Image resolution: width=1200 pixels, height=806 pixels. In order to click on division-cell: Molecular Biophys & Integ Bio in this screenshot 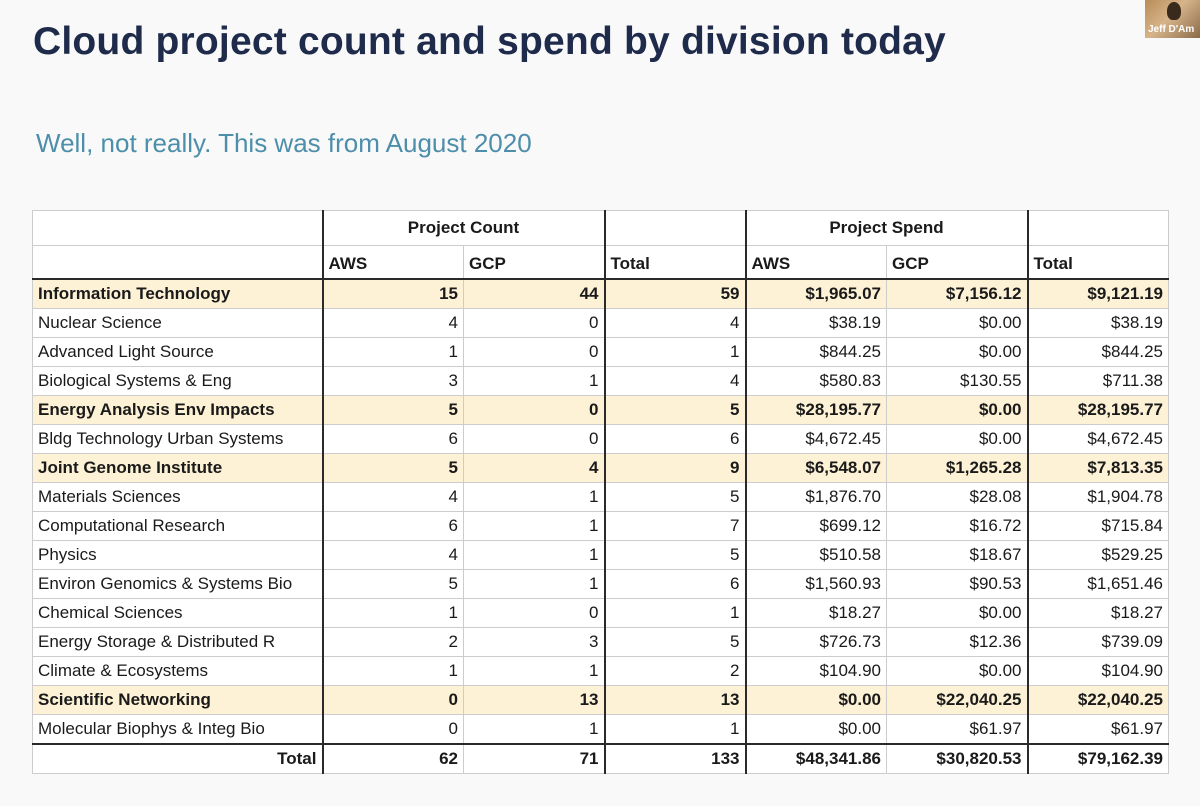, I will do `click(177, 729)`.